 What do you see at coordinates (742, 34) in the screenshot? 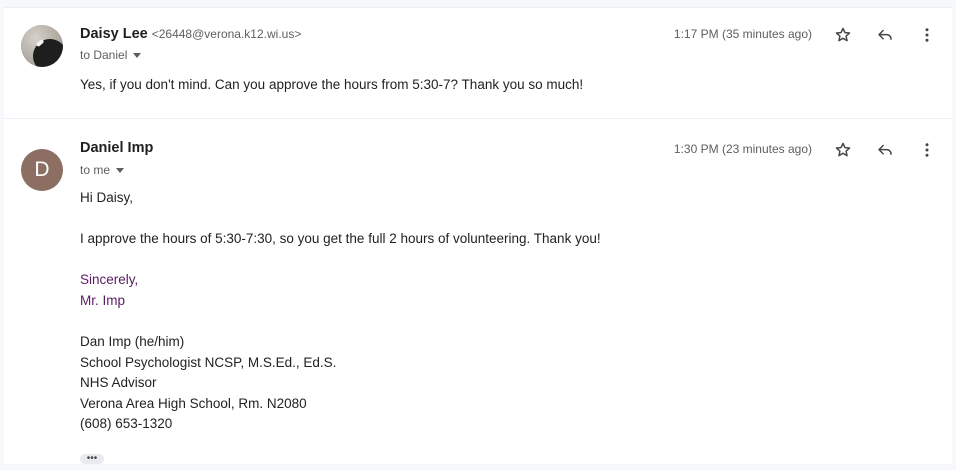
I see `message-timestamp: 1:17 PM (35 minutes ago)` at bounding box center [742, 34].